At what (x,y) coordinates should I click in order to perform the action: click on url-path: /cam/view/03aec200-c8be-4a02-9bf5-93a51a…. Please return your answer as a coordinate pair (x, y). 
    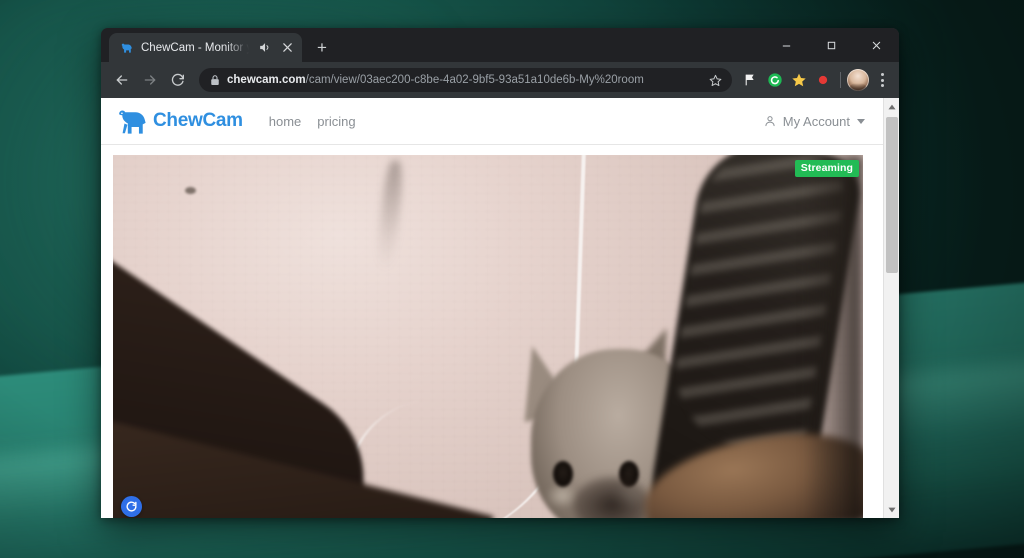
    Looking at the image, I should click on (474, 80).